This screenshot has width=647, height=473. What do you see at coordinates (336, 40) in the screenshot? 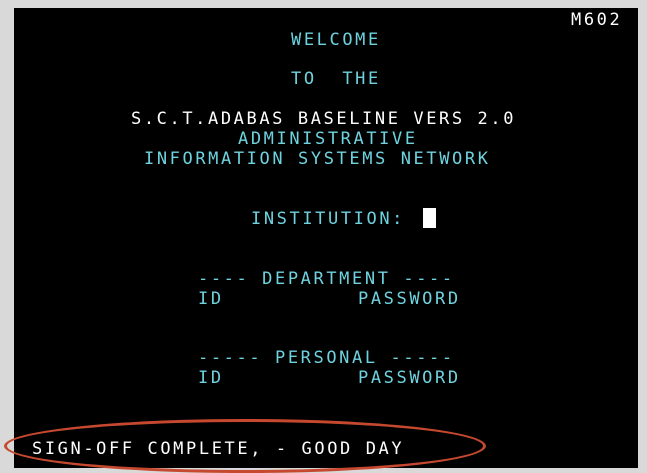
I see `welcome-text: WELCOME` at bounding box center [336, 40].